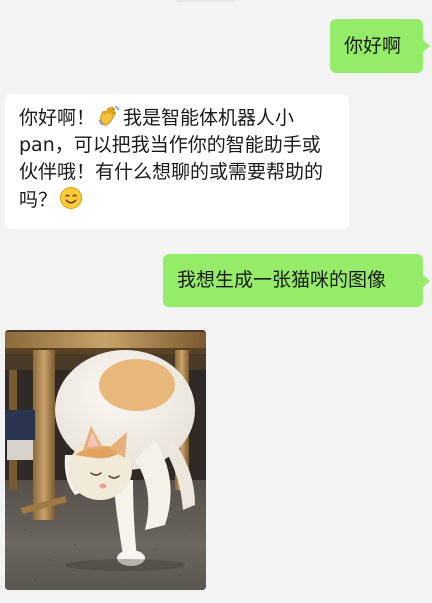 This screenshot has width=432, height=603. I want to click on bot-message-text-start: 你好啊！, so click(57, 118).